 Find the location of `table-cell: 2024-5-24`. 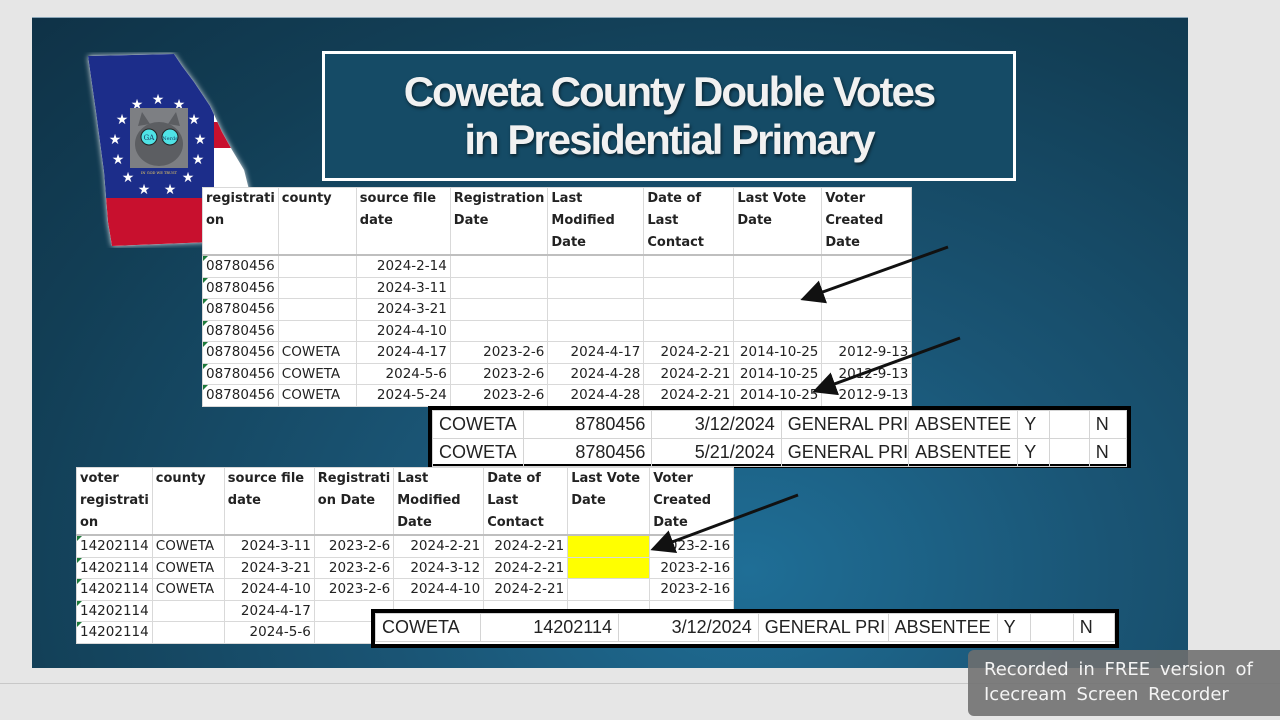

table-cell: 2024-5-24 is located at coordinates (403, 395).